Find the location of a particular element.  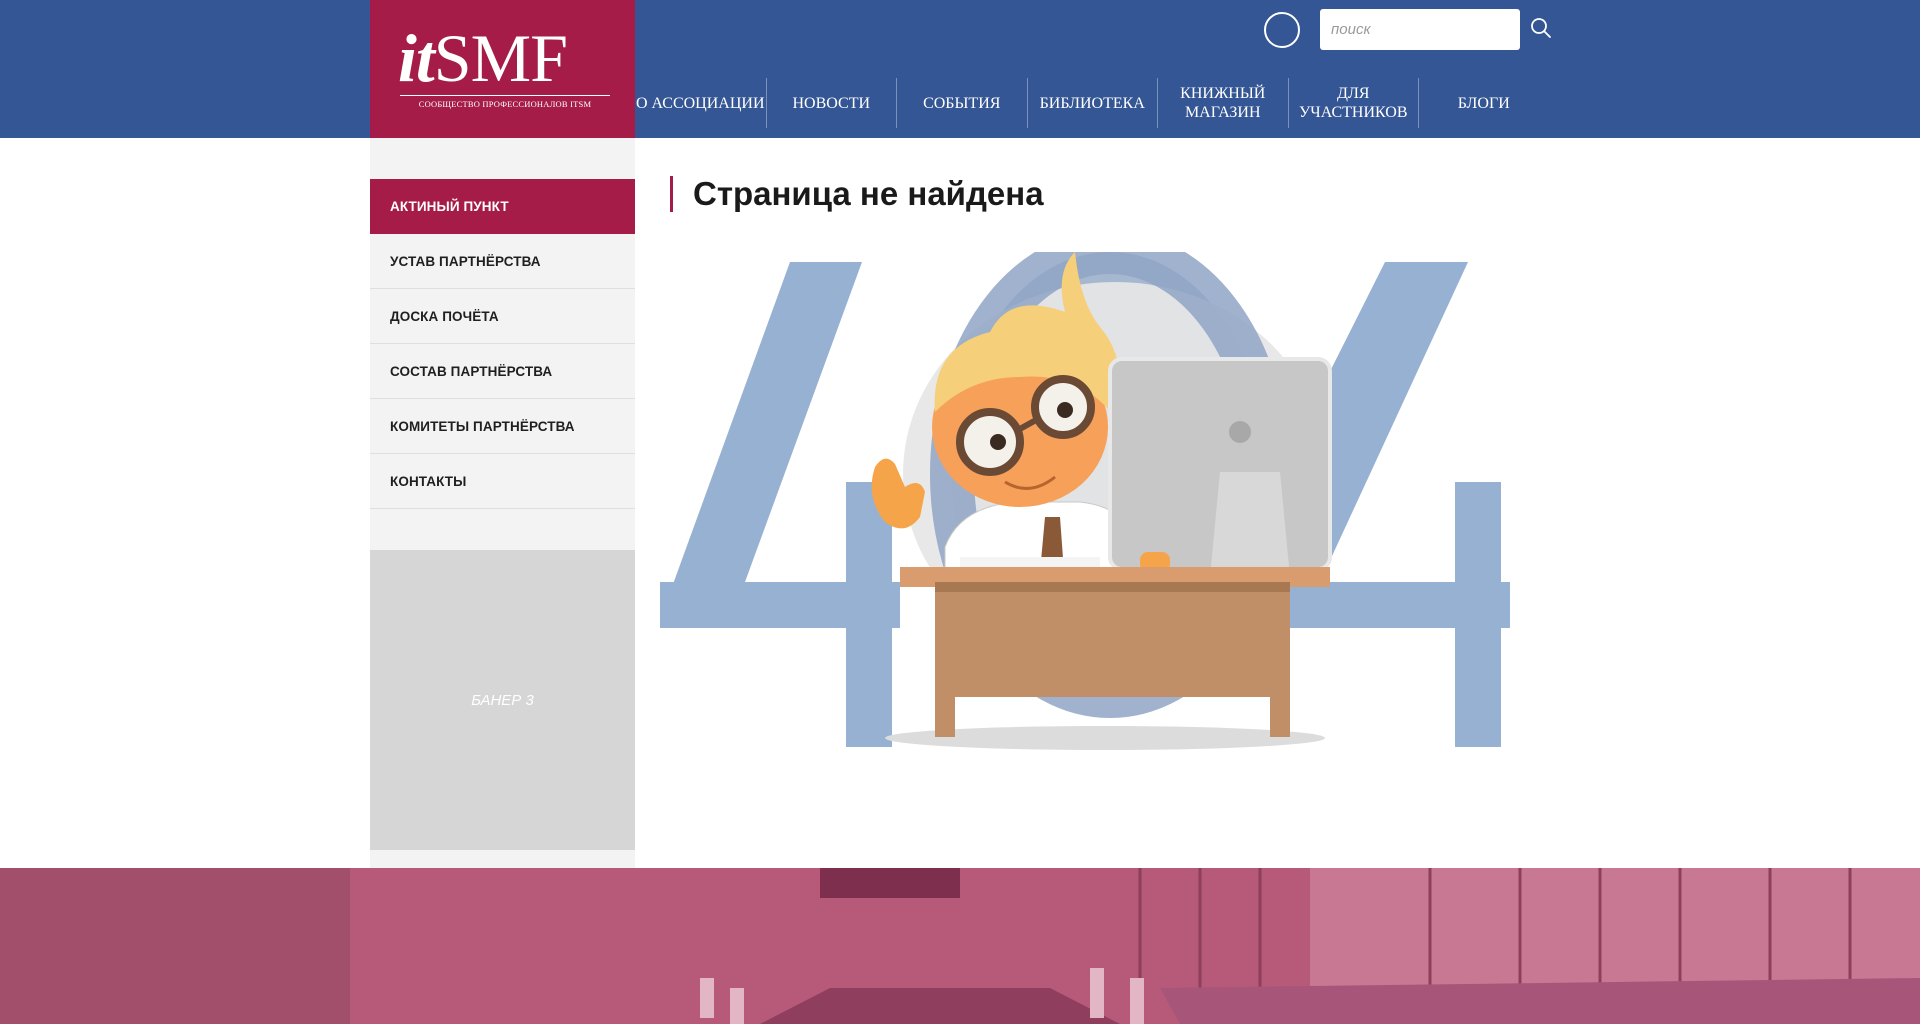

logo-wordmark: itSMF is located at coordinates (483, 58).